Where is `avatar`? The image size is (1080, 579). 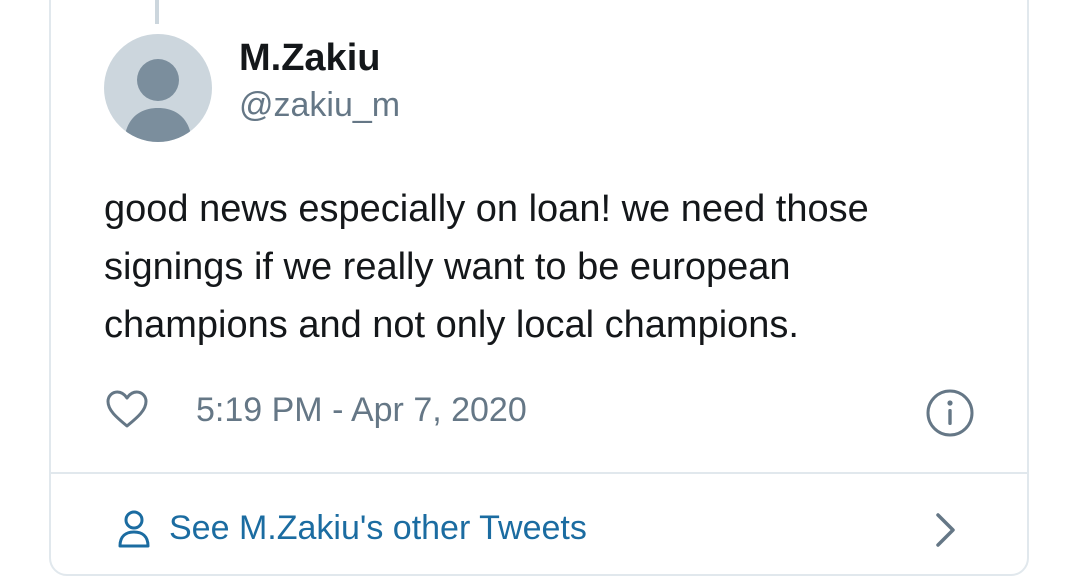 avatar is located at coordinates (158, 88).